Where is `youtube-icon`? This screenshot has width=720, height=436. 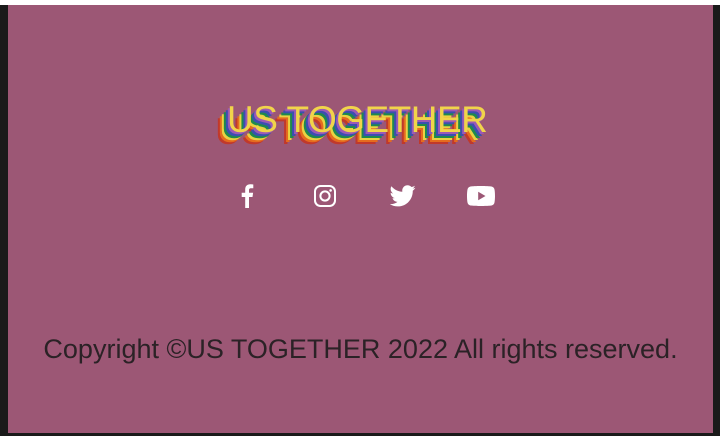 youtube-icon is located at coordinates (481, 196).